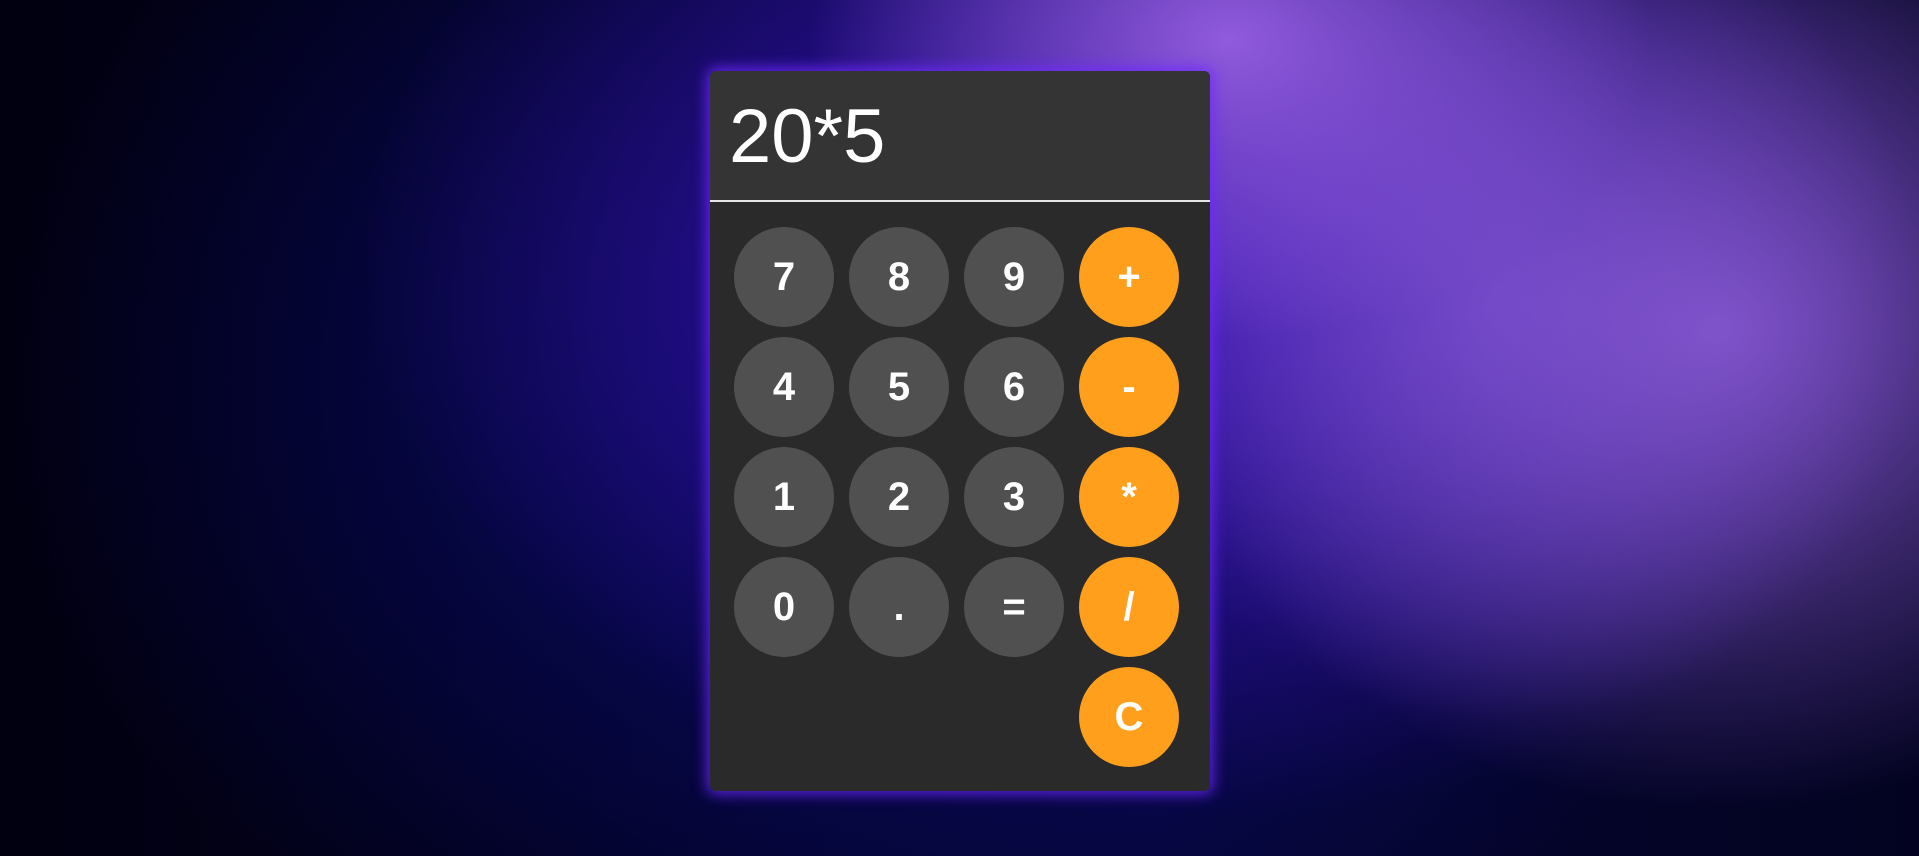 The height and width of the screenshot is (856, 1919). Describe the element at coordinates (960, 136) in the screenshot. I see `calculator-display: 20*5` at that location.